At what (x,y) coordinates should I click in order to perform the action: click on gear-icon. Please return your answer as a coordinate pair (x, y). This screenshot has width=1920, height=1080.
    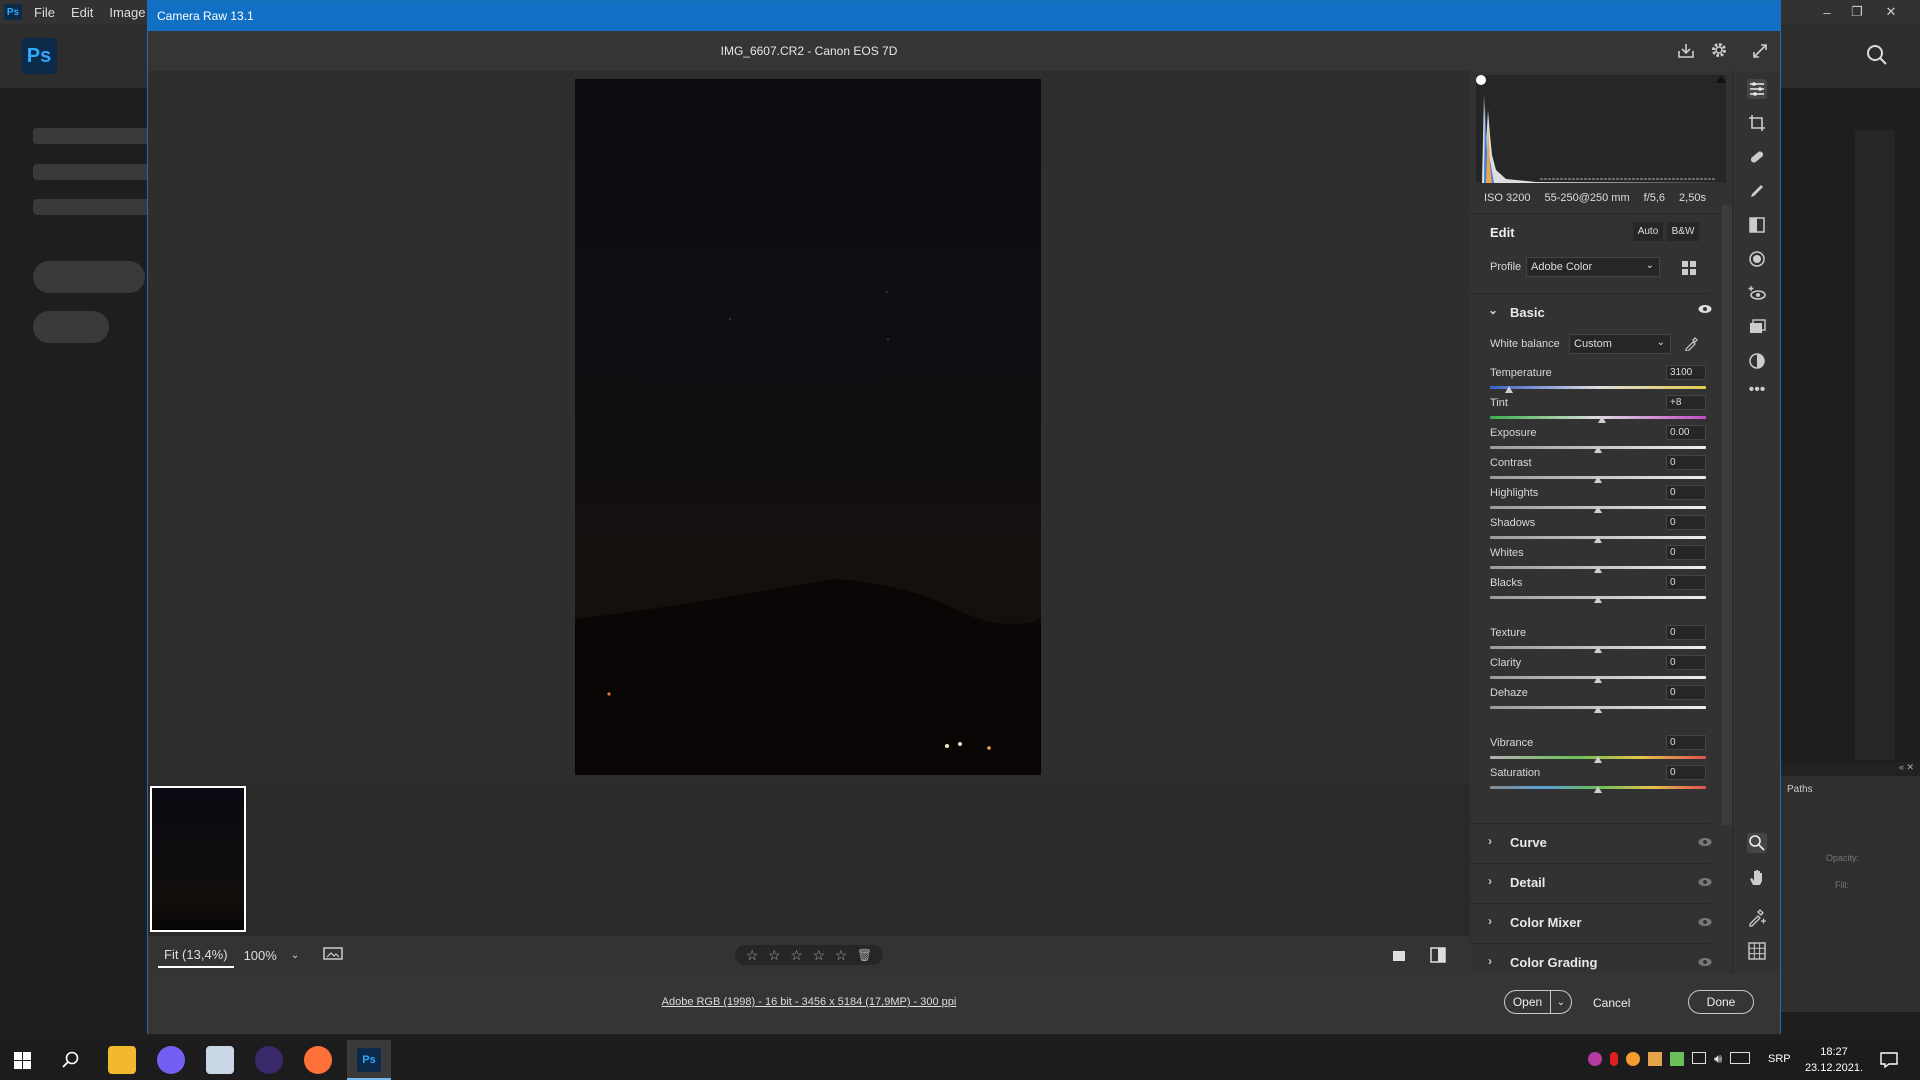
    Looking at the image, I should click on (1719, 50).